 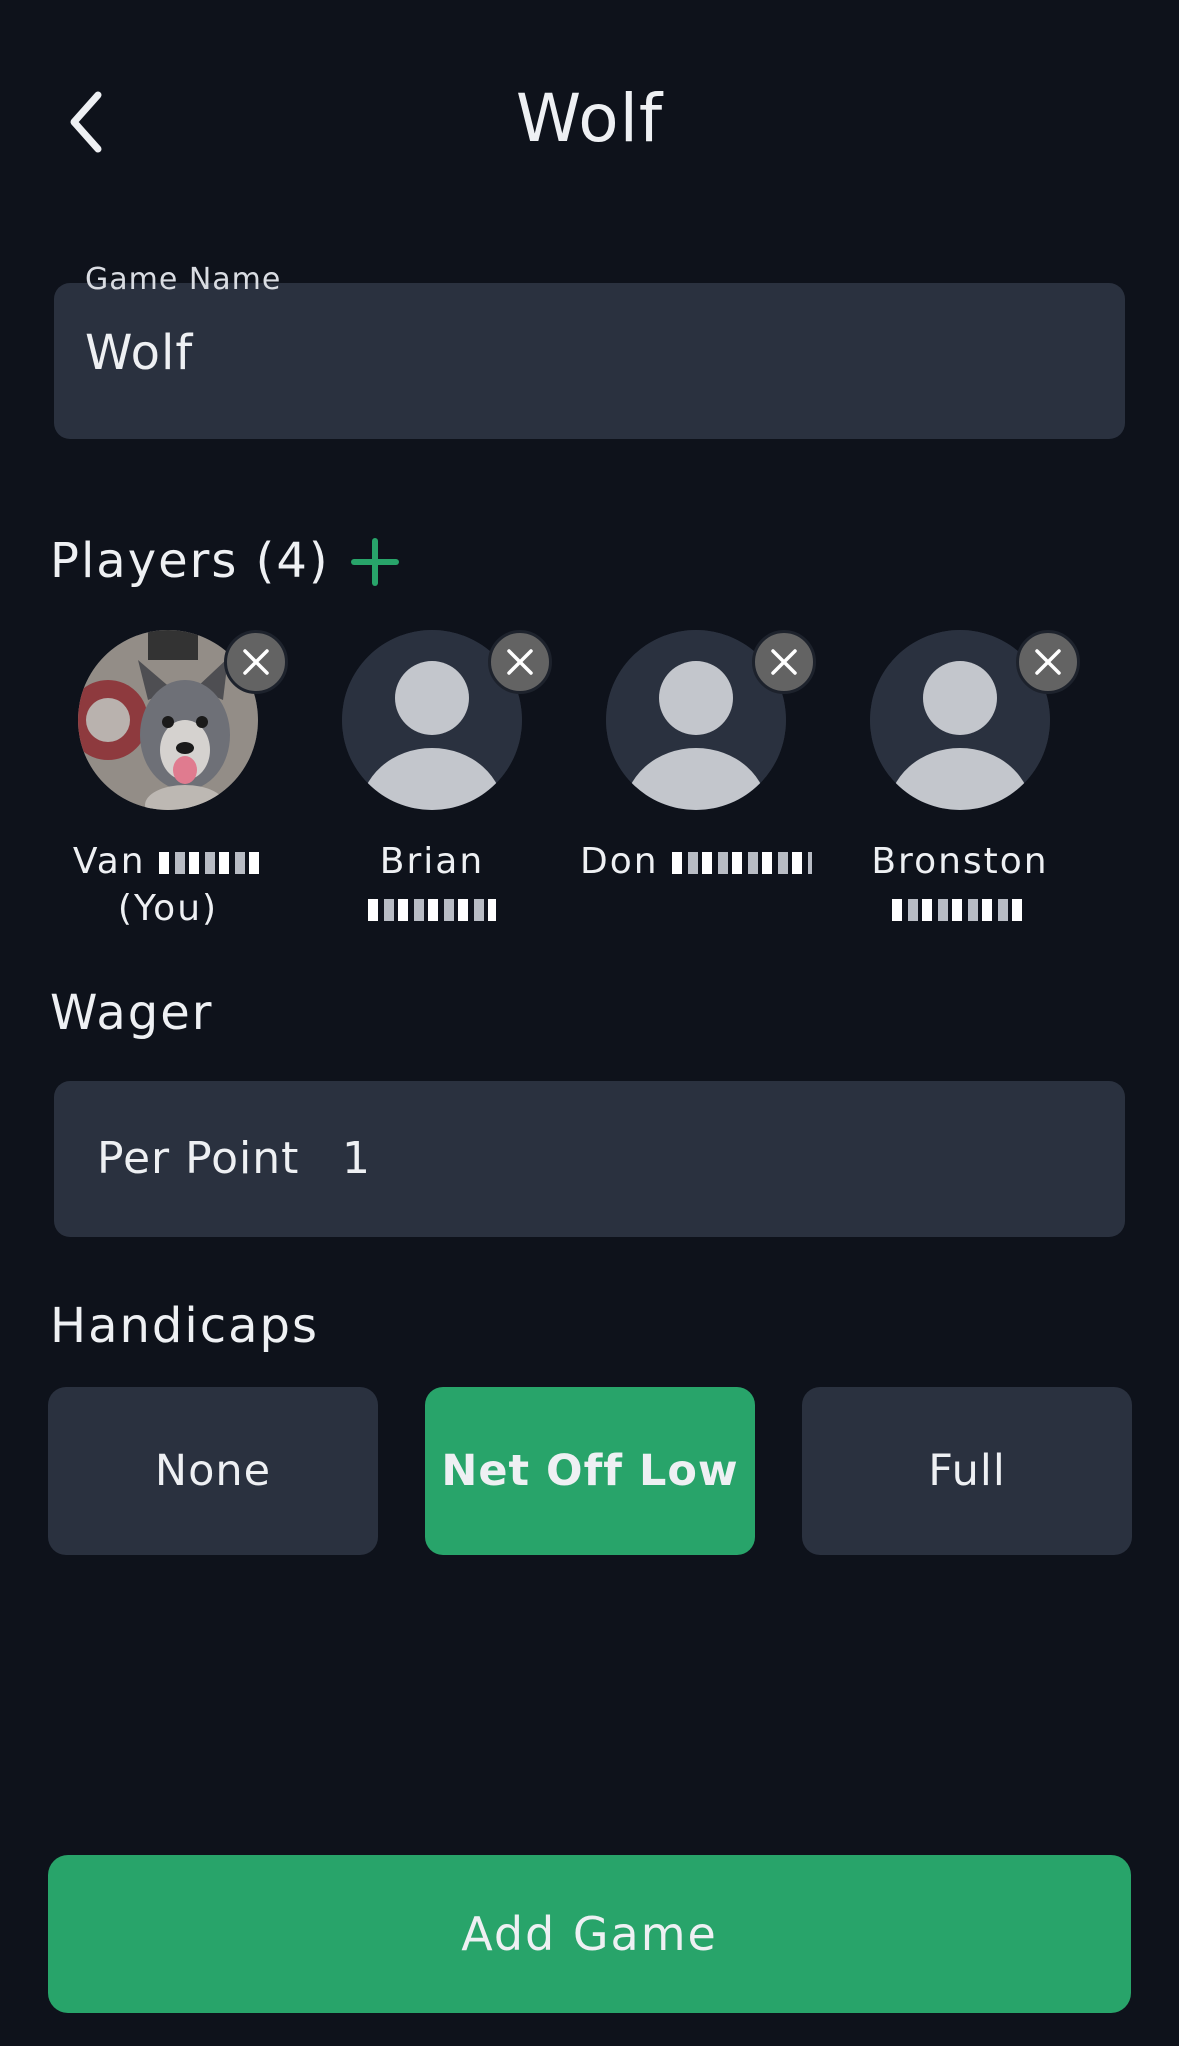 I want to click on per-point-label: Per Point, so click(x=198, y=1158).